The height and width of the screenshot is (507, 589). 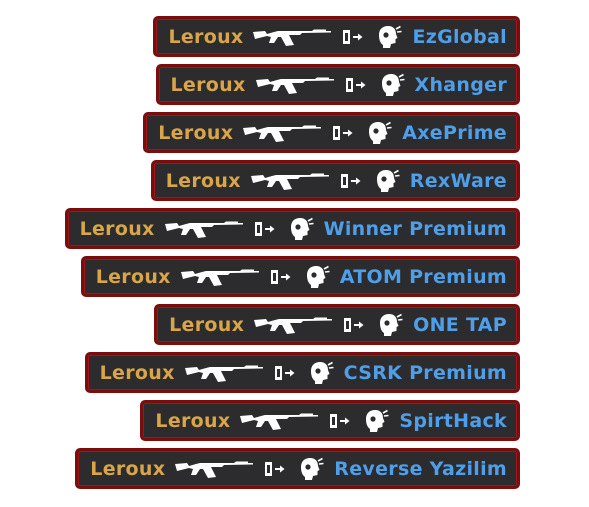 What do you see at coordinates (460, 324) in the screenshot?
I see `victim-name: ONE TAP` at bounding box center [460, 324].